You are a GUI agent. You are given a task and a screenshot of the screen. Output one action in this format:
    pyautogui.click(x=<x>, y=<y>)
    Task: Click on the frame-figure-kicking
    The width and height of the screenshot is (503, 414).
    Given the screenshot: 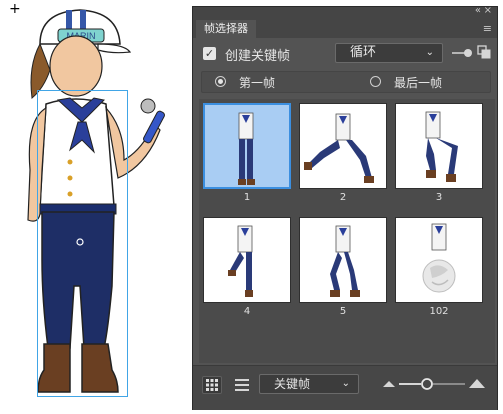 What is the action you would take?
    pyautogui.click(x=240, y=261)
    